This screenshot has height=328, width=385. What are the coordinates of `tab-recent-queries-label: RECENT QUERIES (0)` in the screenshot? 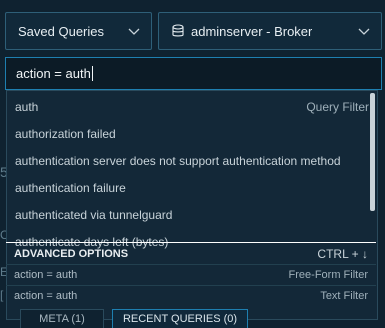 It's located at (180, 319).